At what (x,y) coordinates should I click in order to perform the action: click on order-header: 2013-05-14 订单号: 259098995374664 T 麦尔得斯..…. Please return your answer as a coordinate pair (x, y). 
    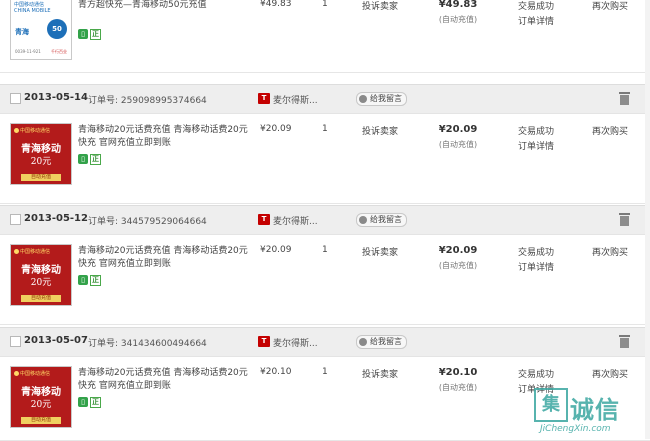
    Looking at the image, I should click on (325, 99).